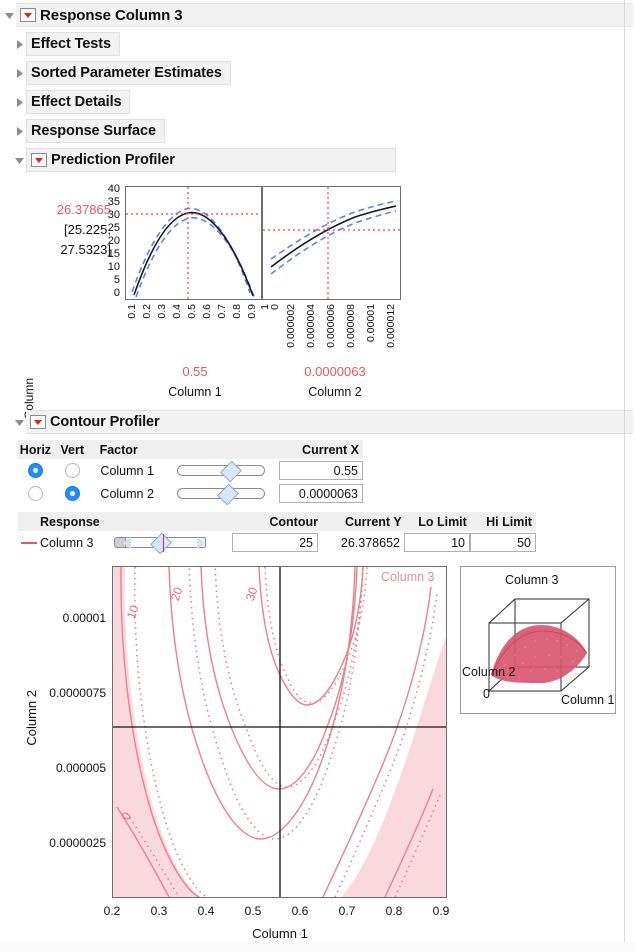 Image resolution: width=635 pixels, height=952 pixels. I want to click on profiler-y-tick: 20, so click(113, 241).